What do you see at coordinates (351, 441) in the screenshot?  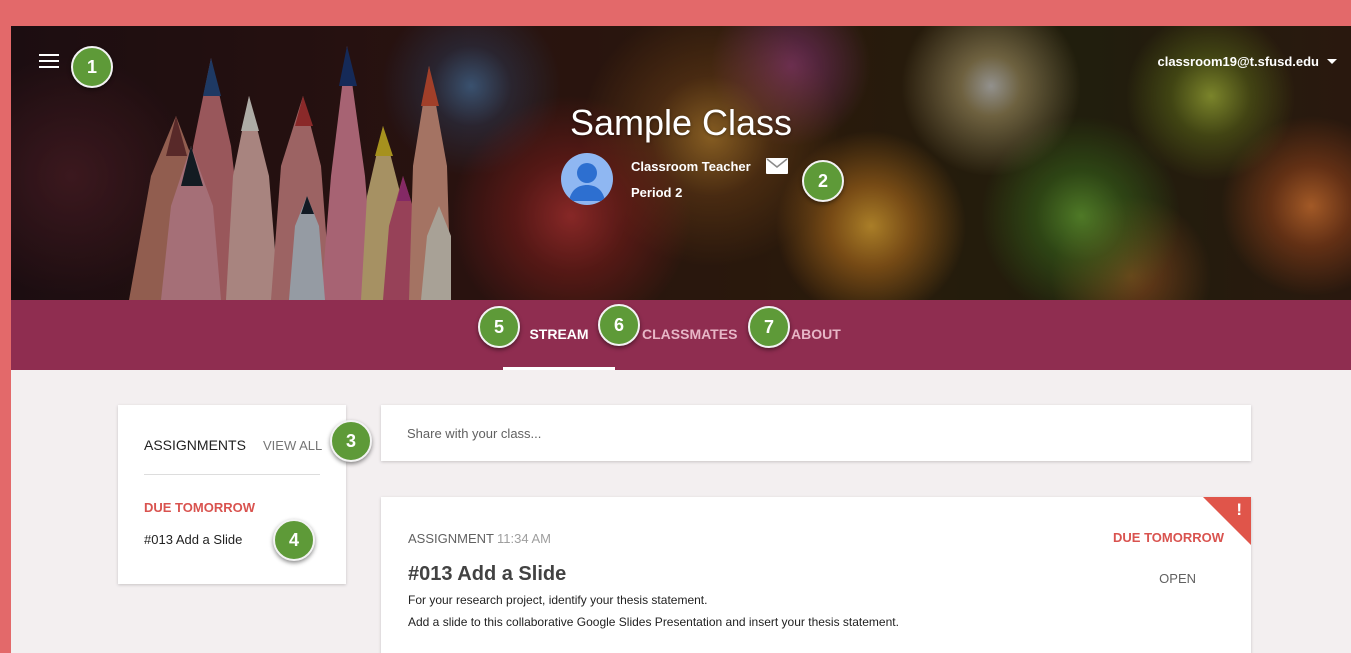 I see `callout-badge-3: 3` at bounding box center [351, 441].